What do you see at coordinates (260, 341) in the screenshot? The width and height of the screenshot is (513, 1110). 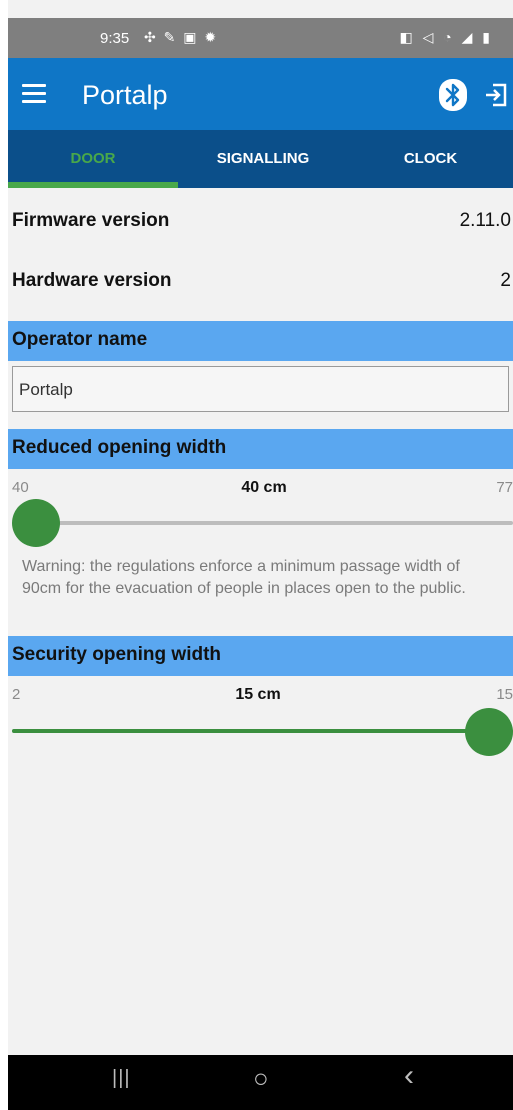 I see `operator-name-header: Operator name` at bounding box center [260, 341].